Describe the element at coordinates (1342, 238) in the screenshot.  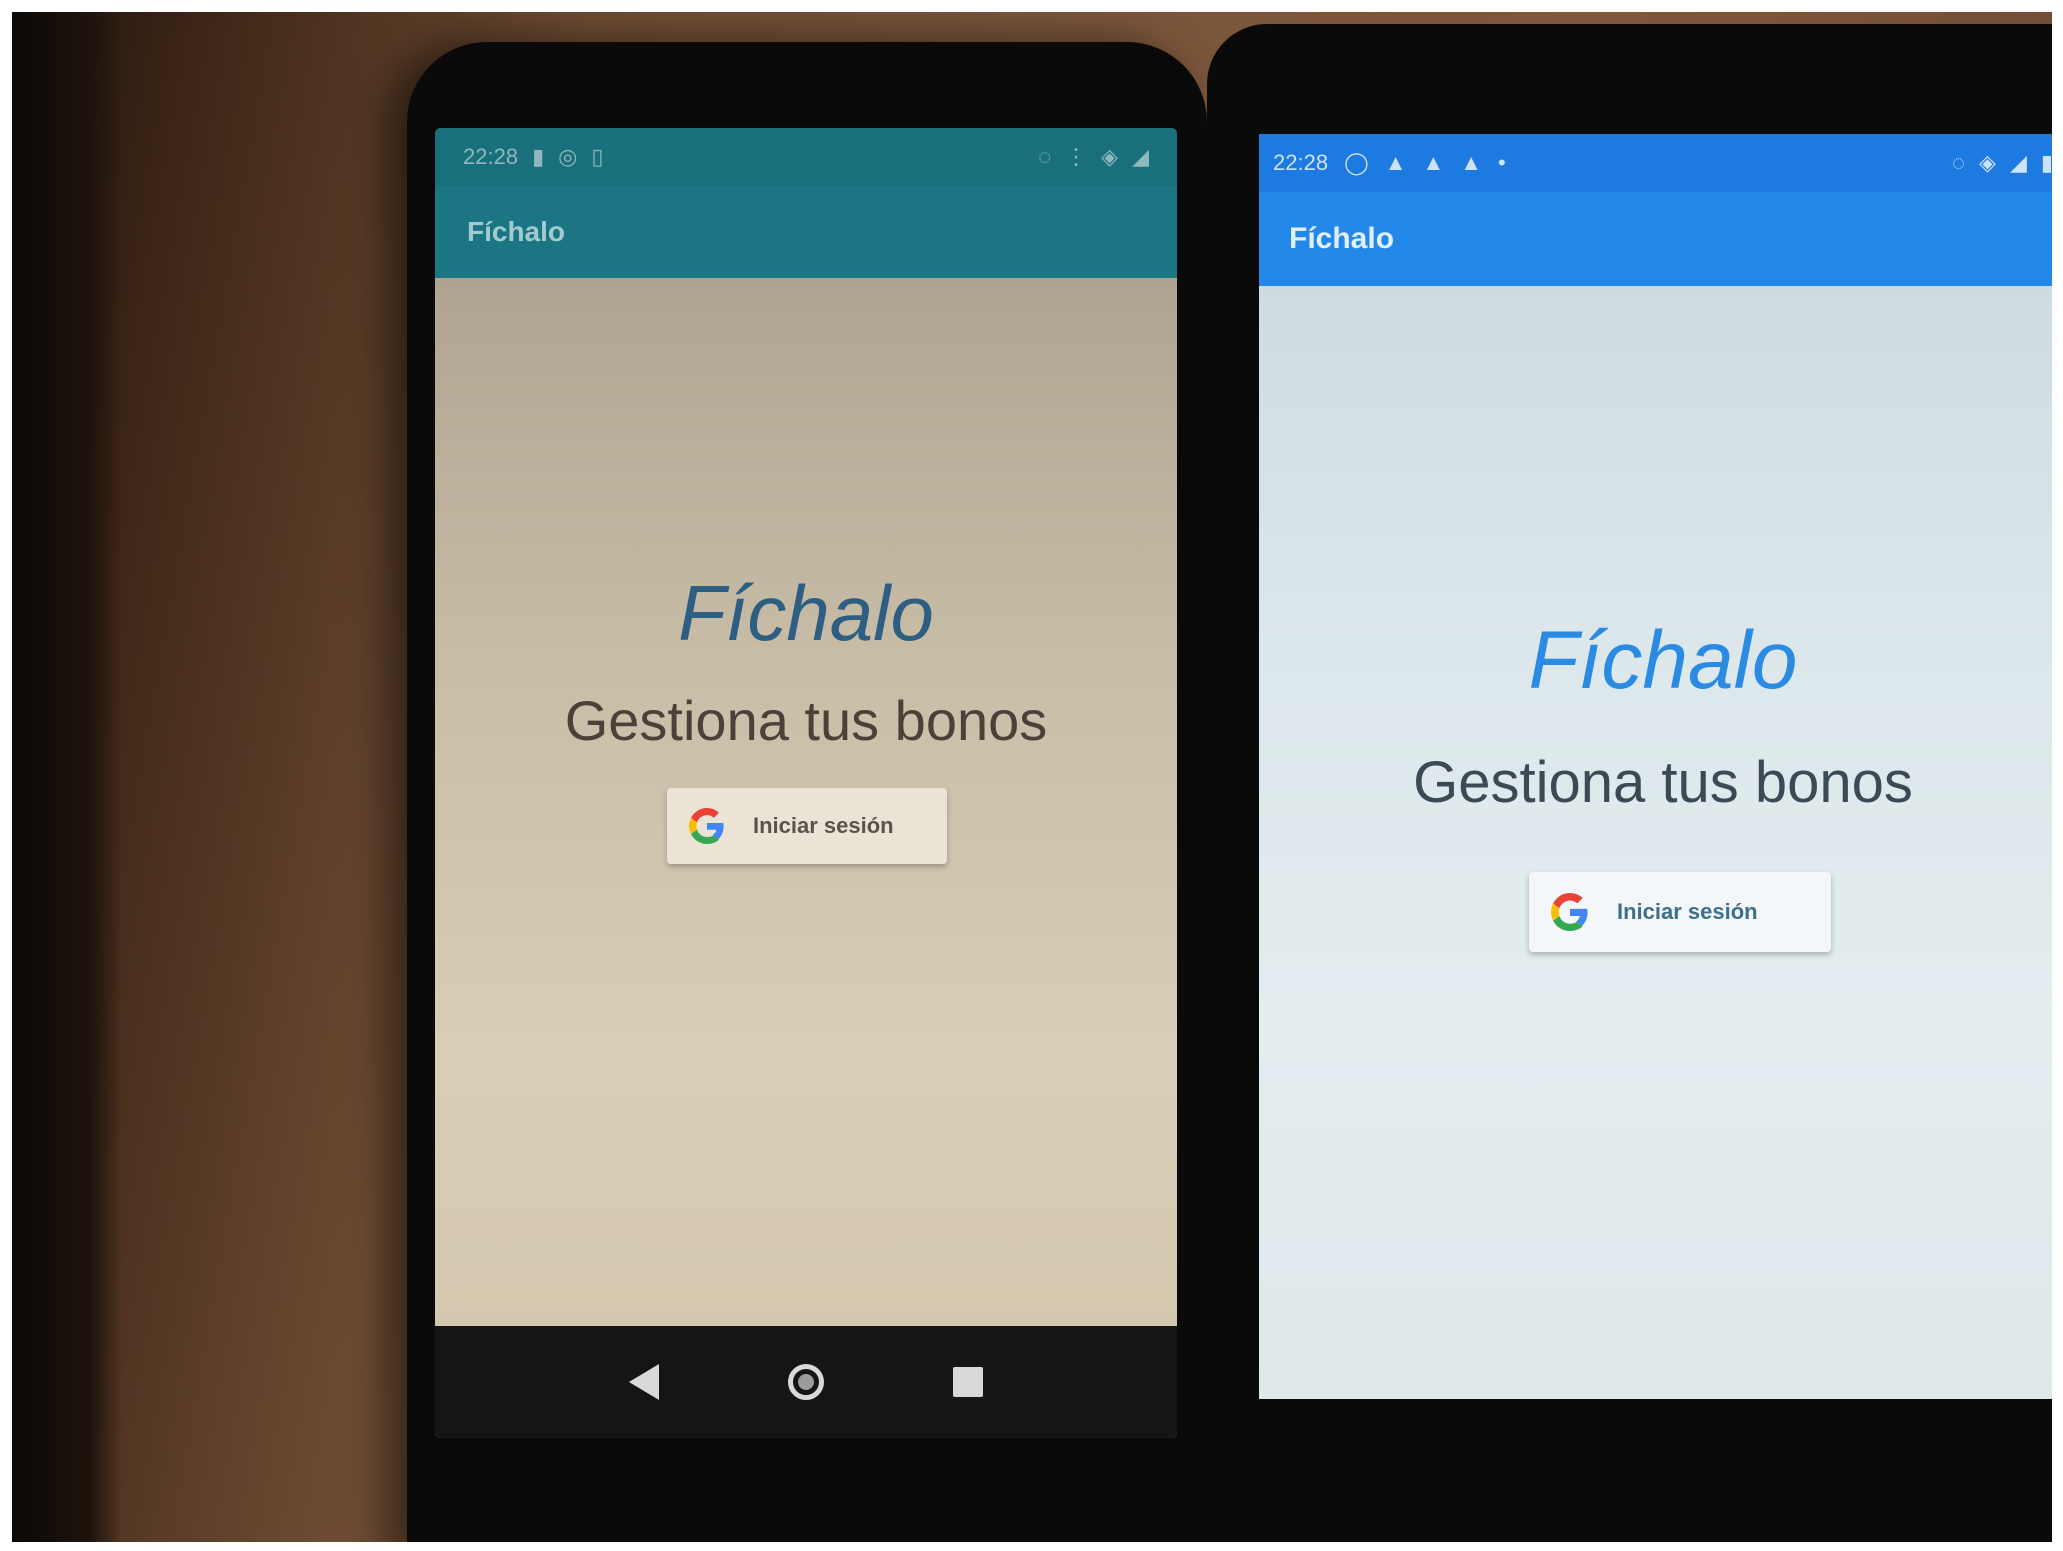
I see `right-app-bar-title: Fíchalo` at that location.